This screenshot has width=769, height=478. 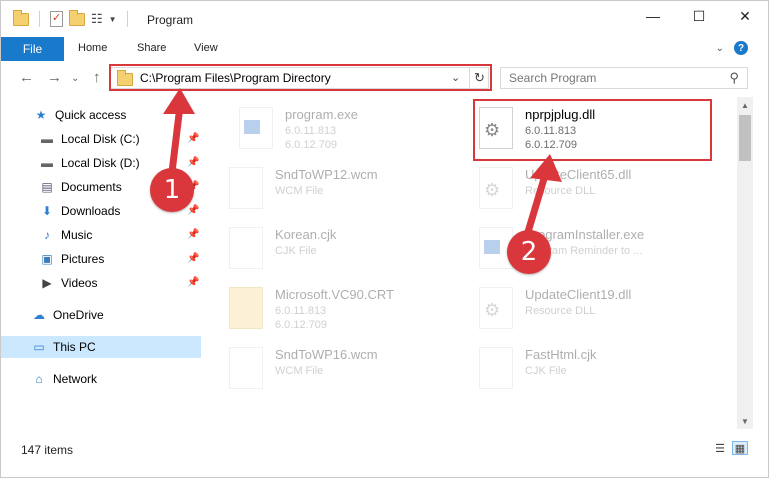 What do you see at coordinates (653, 16) in the screenshot?
I see `minimize-button: —` at bounding box center [653, 16].